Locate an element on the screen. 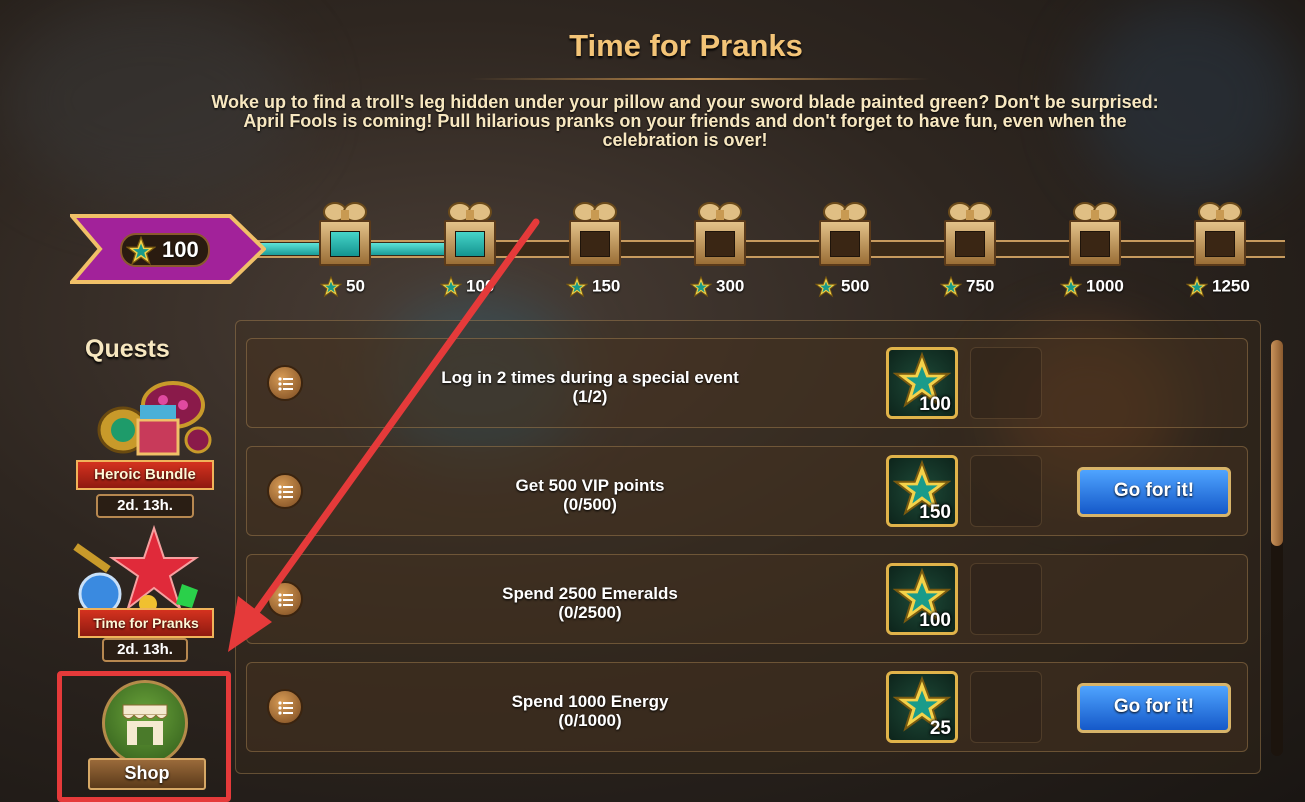 The height and width of the screenshot is (802, 1305). reward-amount: 150 is located at coordinates (935, 512).